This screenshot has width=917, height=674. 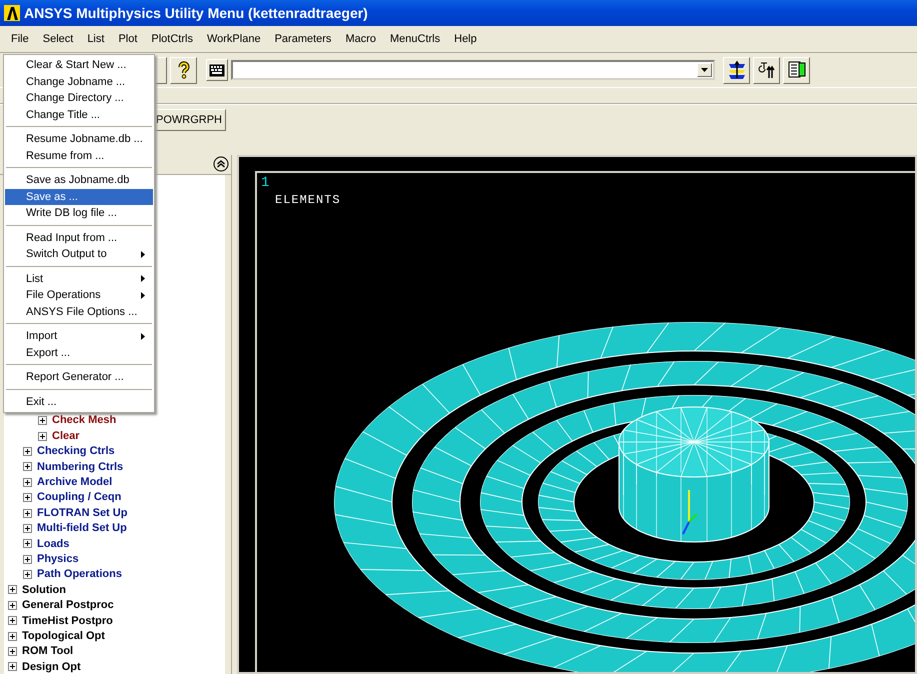 What do you see at coordinates (308, 200) in the screenshot?
I see `plot-label: ELEMENTS` at bounding box center [308, 200].